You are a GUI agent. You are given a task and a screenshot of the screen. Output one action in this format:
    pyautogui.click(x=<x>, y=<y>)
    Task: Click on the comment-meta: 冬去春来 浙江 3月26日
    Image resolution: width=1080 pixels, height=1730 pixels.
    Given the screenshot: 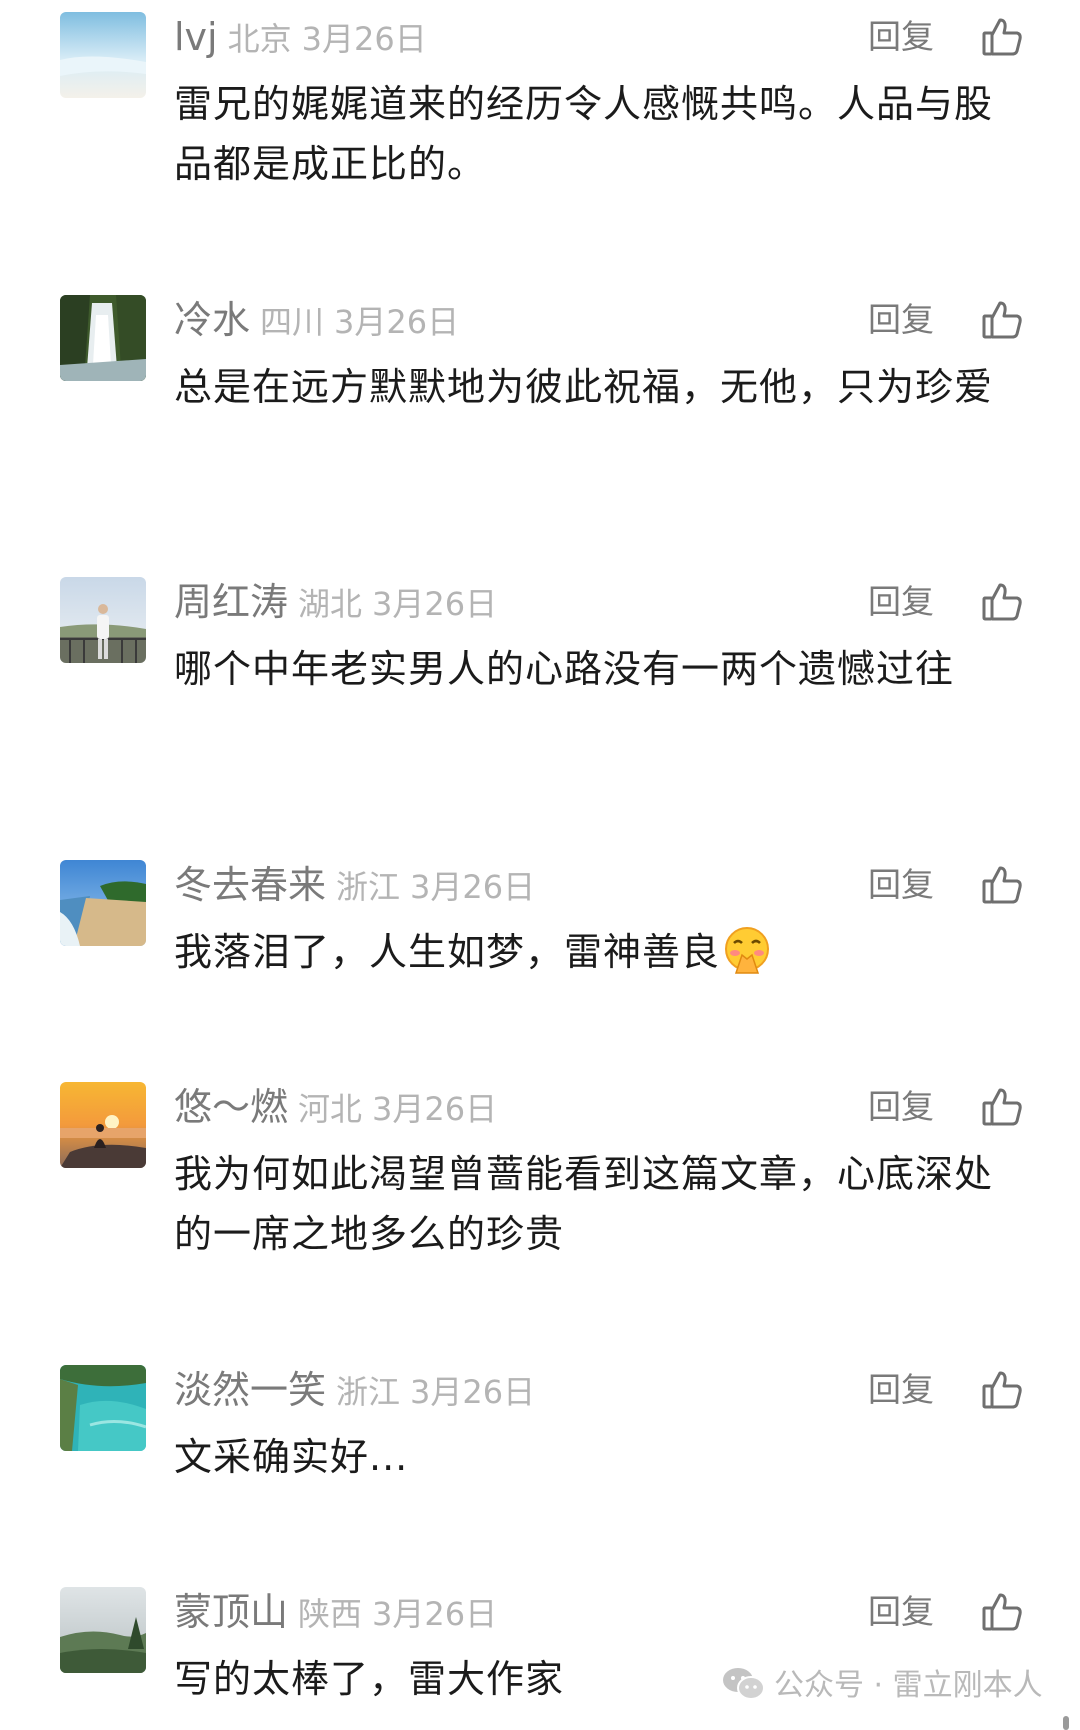 What is the action you would take?
    pyautogui.click(x=354, y=885)
    